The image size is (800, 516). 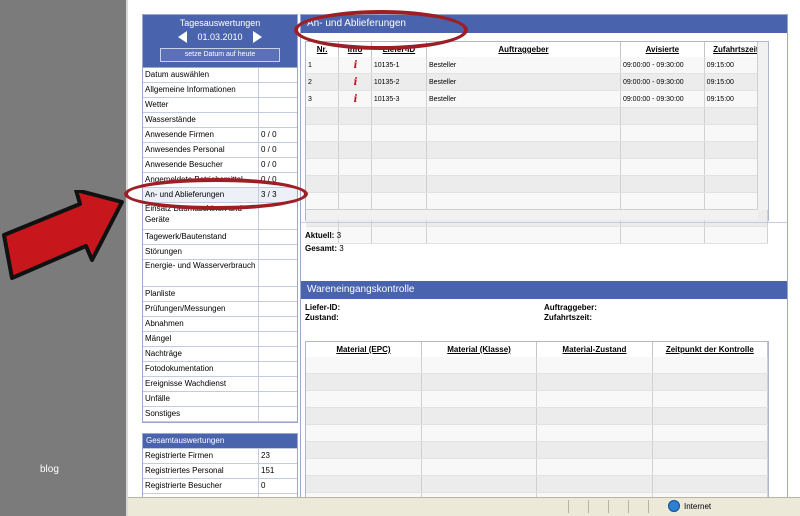 I want to click on nav-item: Nachträge, so click(x=220, y=354).